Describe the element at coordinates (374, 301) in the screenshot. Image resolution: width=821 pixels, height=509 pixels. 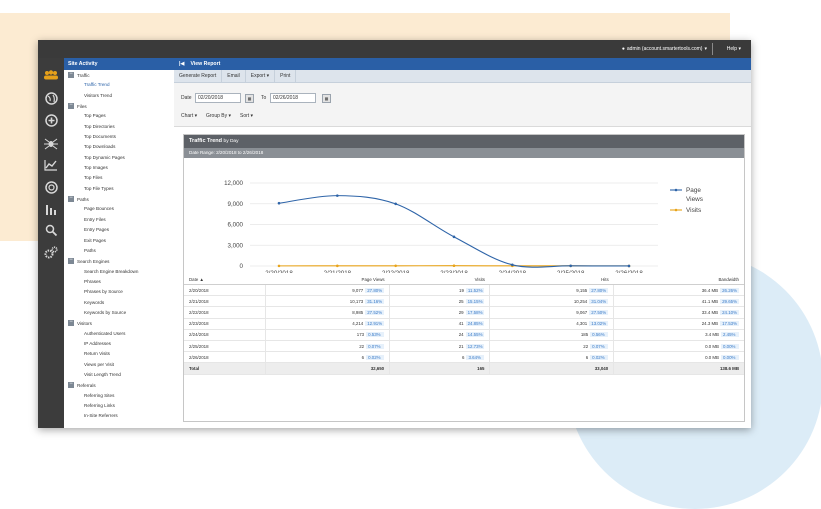
I see `cell-page-views-percent: 31.16%` at that location.